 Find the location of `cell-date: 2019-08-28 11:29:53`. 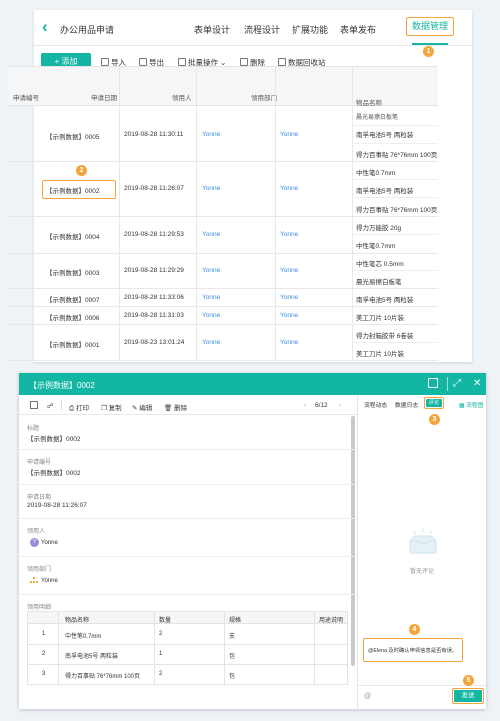

cell-date: 2019-08-28 11:29:53 is located at coordinates (154, 234).